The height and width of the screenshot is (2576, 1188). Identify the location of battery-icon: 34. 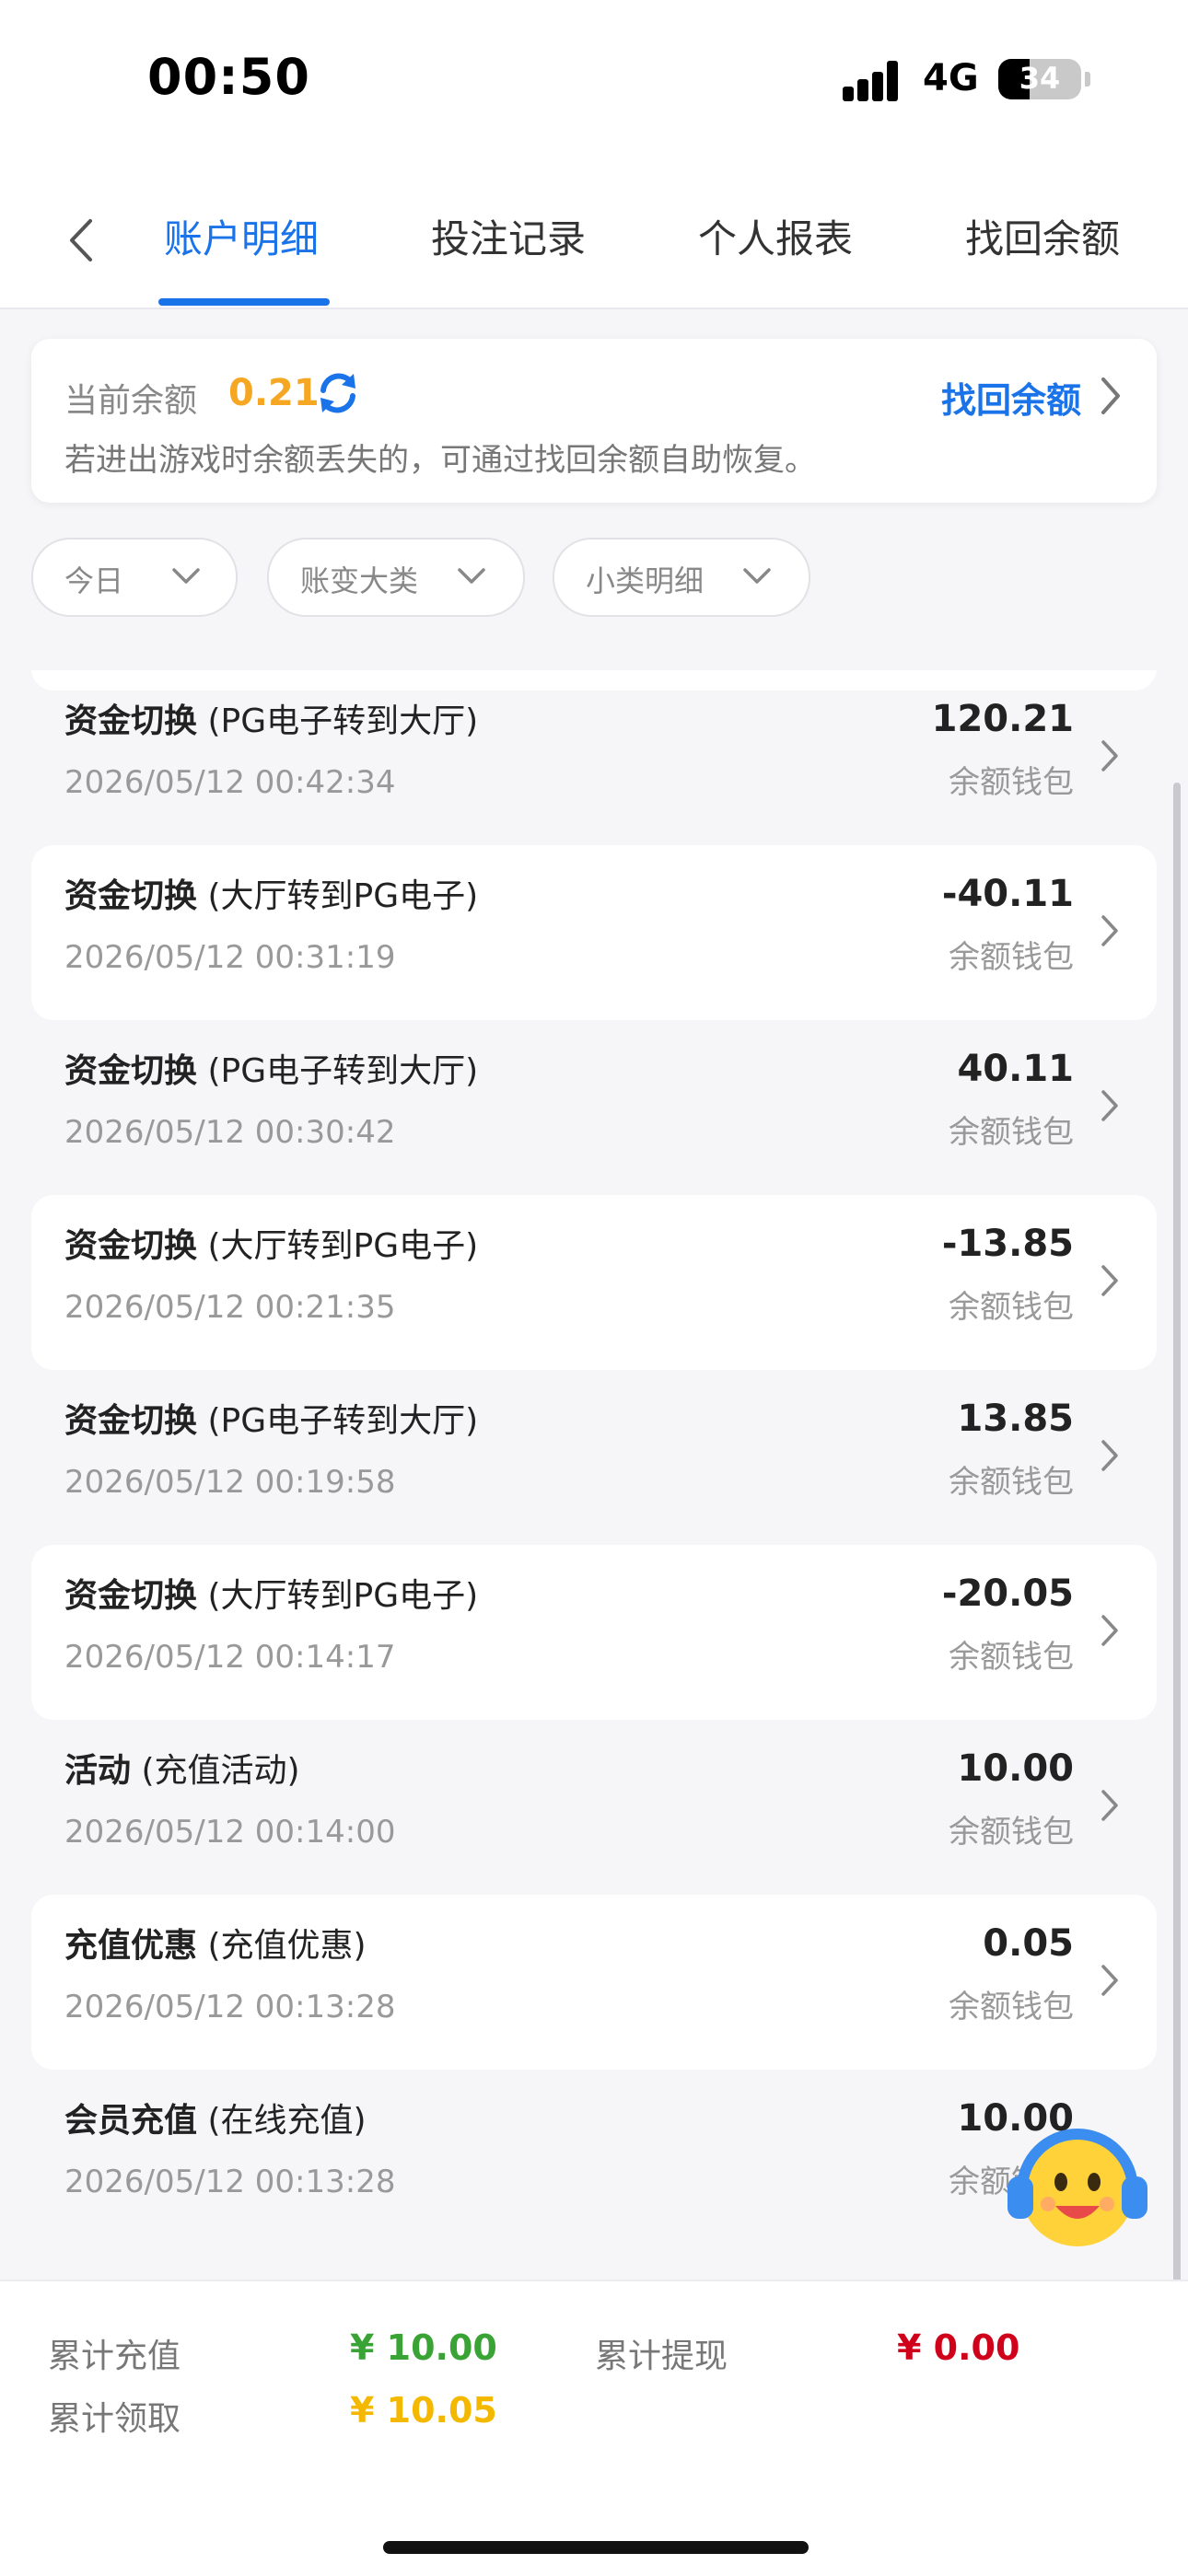
(1039, 79).